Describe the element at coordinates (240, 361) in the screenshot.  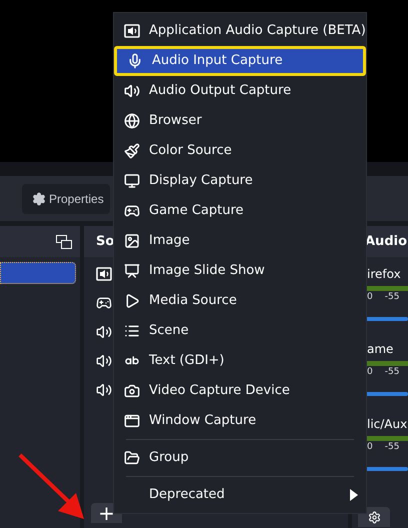
I see `menu-item: Text (GDI+)` at that location.